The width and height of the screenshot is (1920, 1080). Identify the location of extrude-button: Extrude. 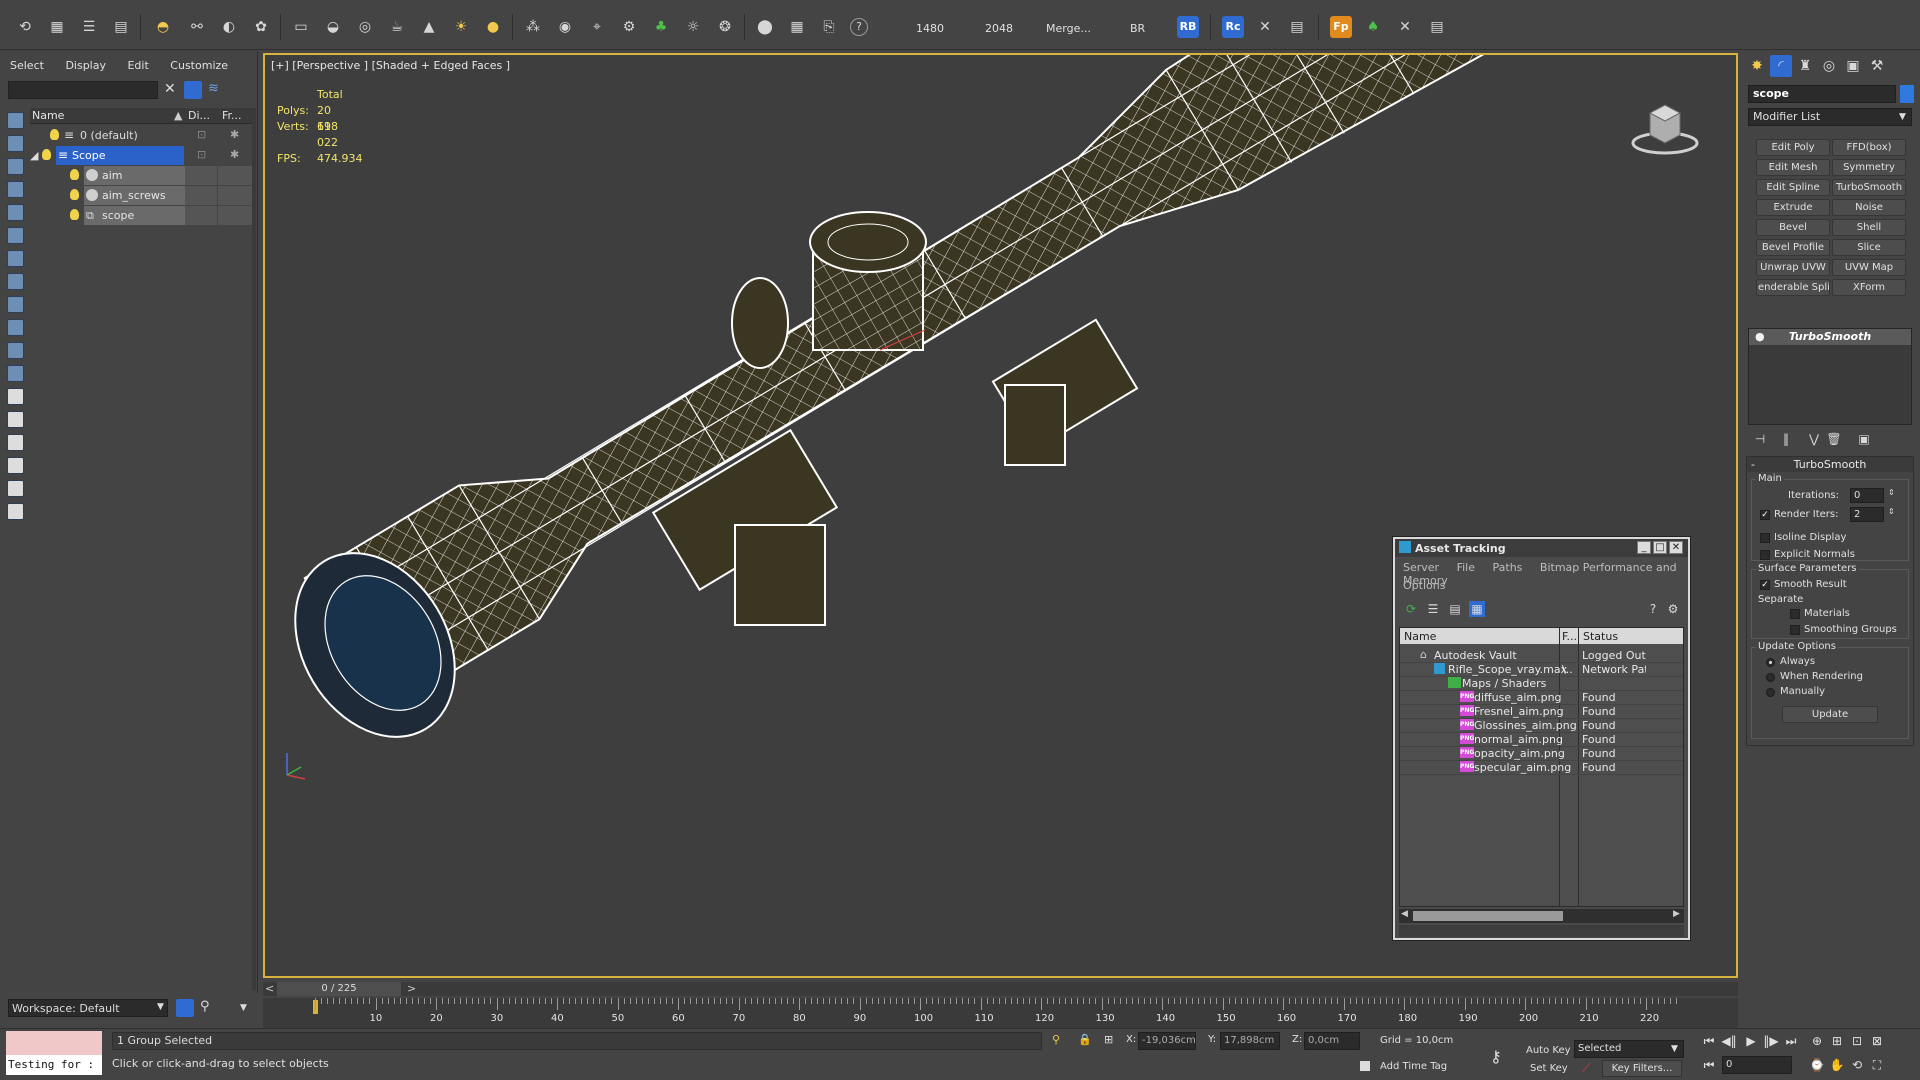
(1793, 207).